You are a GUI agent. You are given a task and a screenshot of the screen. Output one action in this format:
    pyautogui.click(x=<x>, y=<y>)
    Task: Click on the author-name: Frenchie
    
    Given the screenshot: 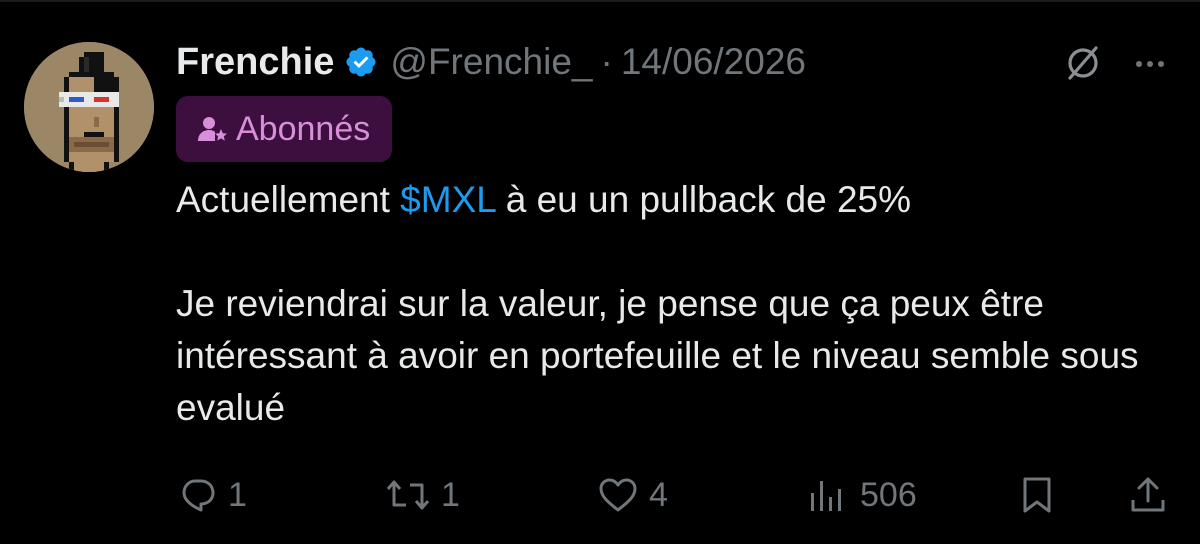 What is the action you would take?
    pyautogui.click(x=255, y=62)
    